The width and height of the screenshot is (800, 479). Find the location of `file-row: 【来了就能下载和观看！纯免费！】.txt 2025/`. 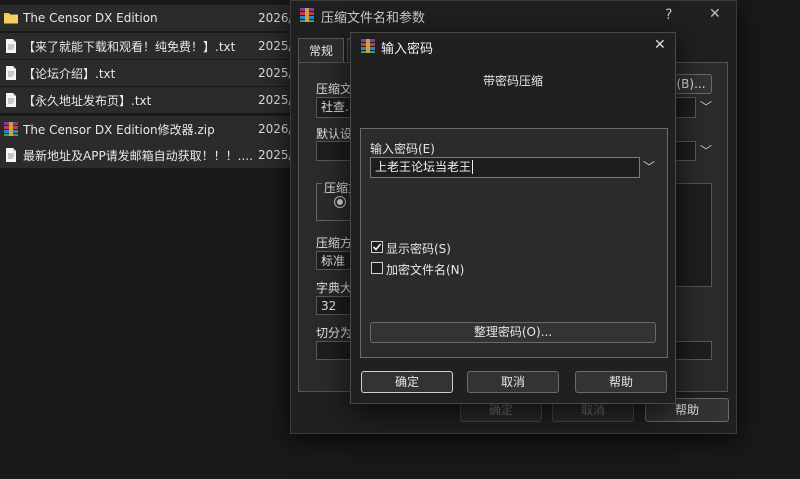

file-row: 【来了就能下载和观看！纯免费！】.txt 2025/ is located at coordinates (150, 46).